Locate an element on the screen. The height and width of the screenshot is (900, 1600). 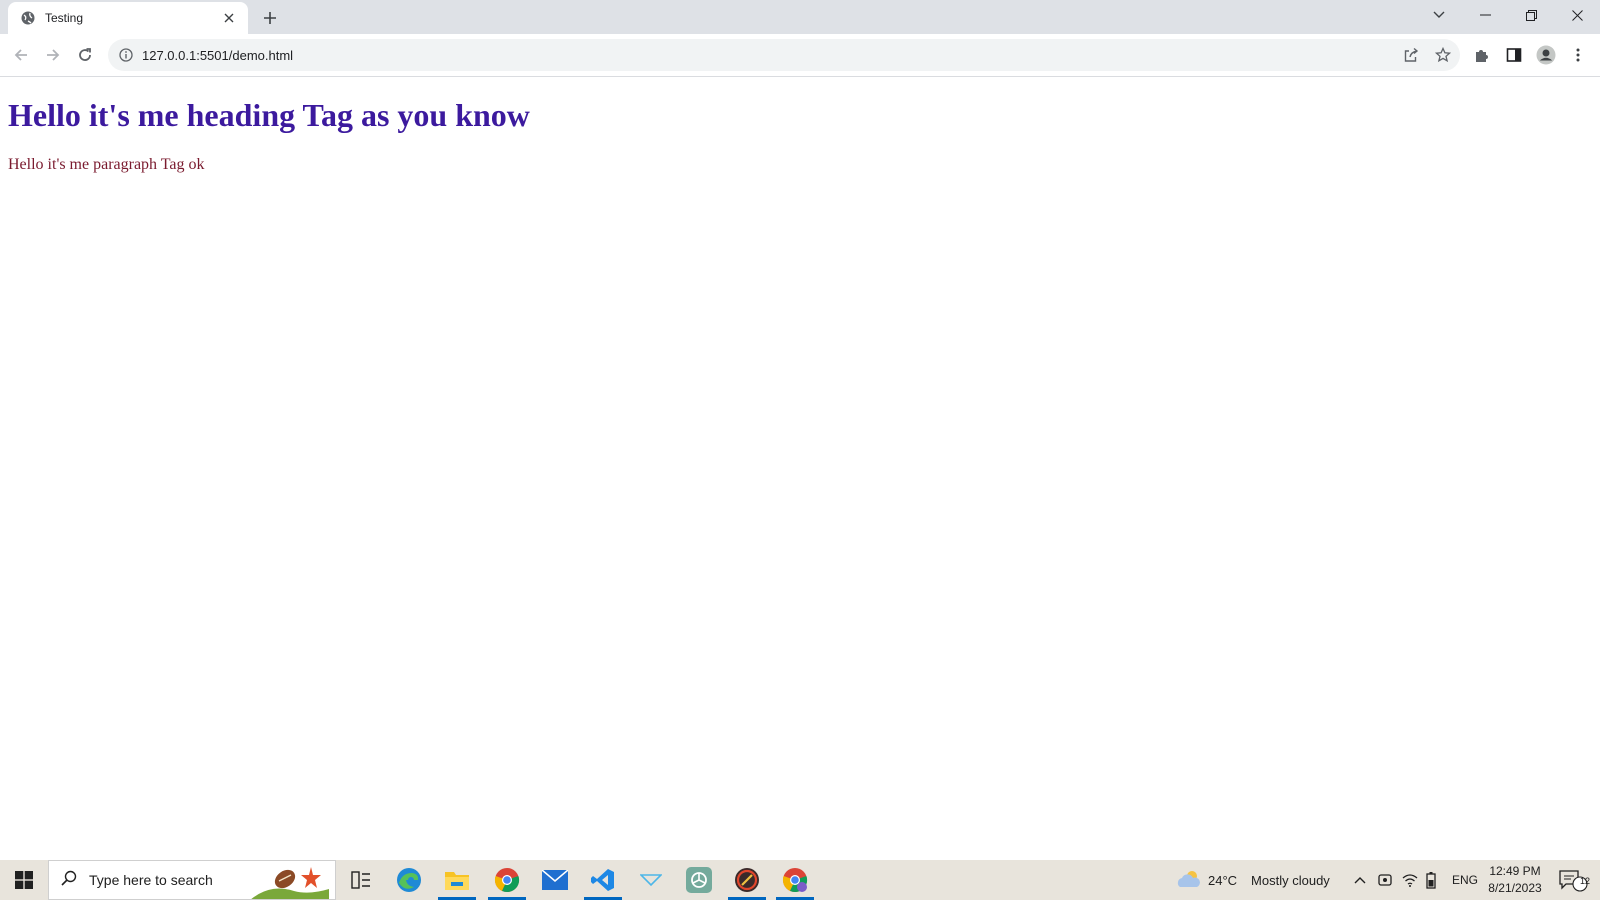
file-explorer-icon is located at coordinates (457, 880).